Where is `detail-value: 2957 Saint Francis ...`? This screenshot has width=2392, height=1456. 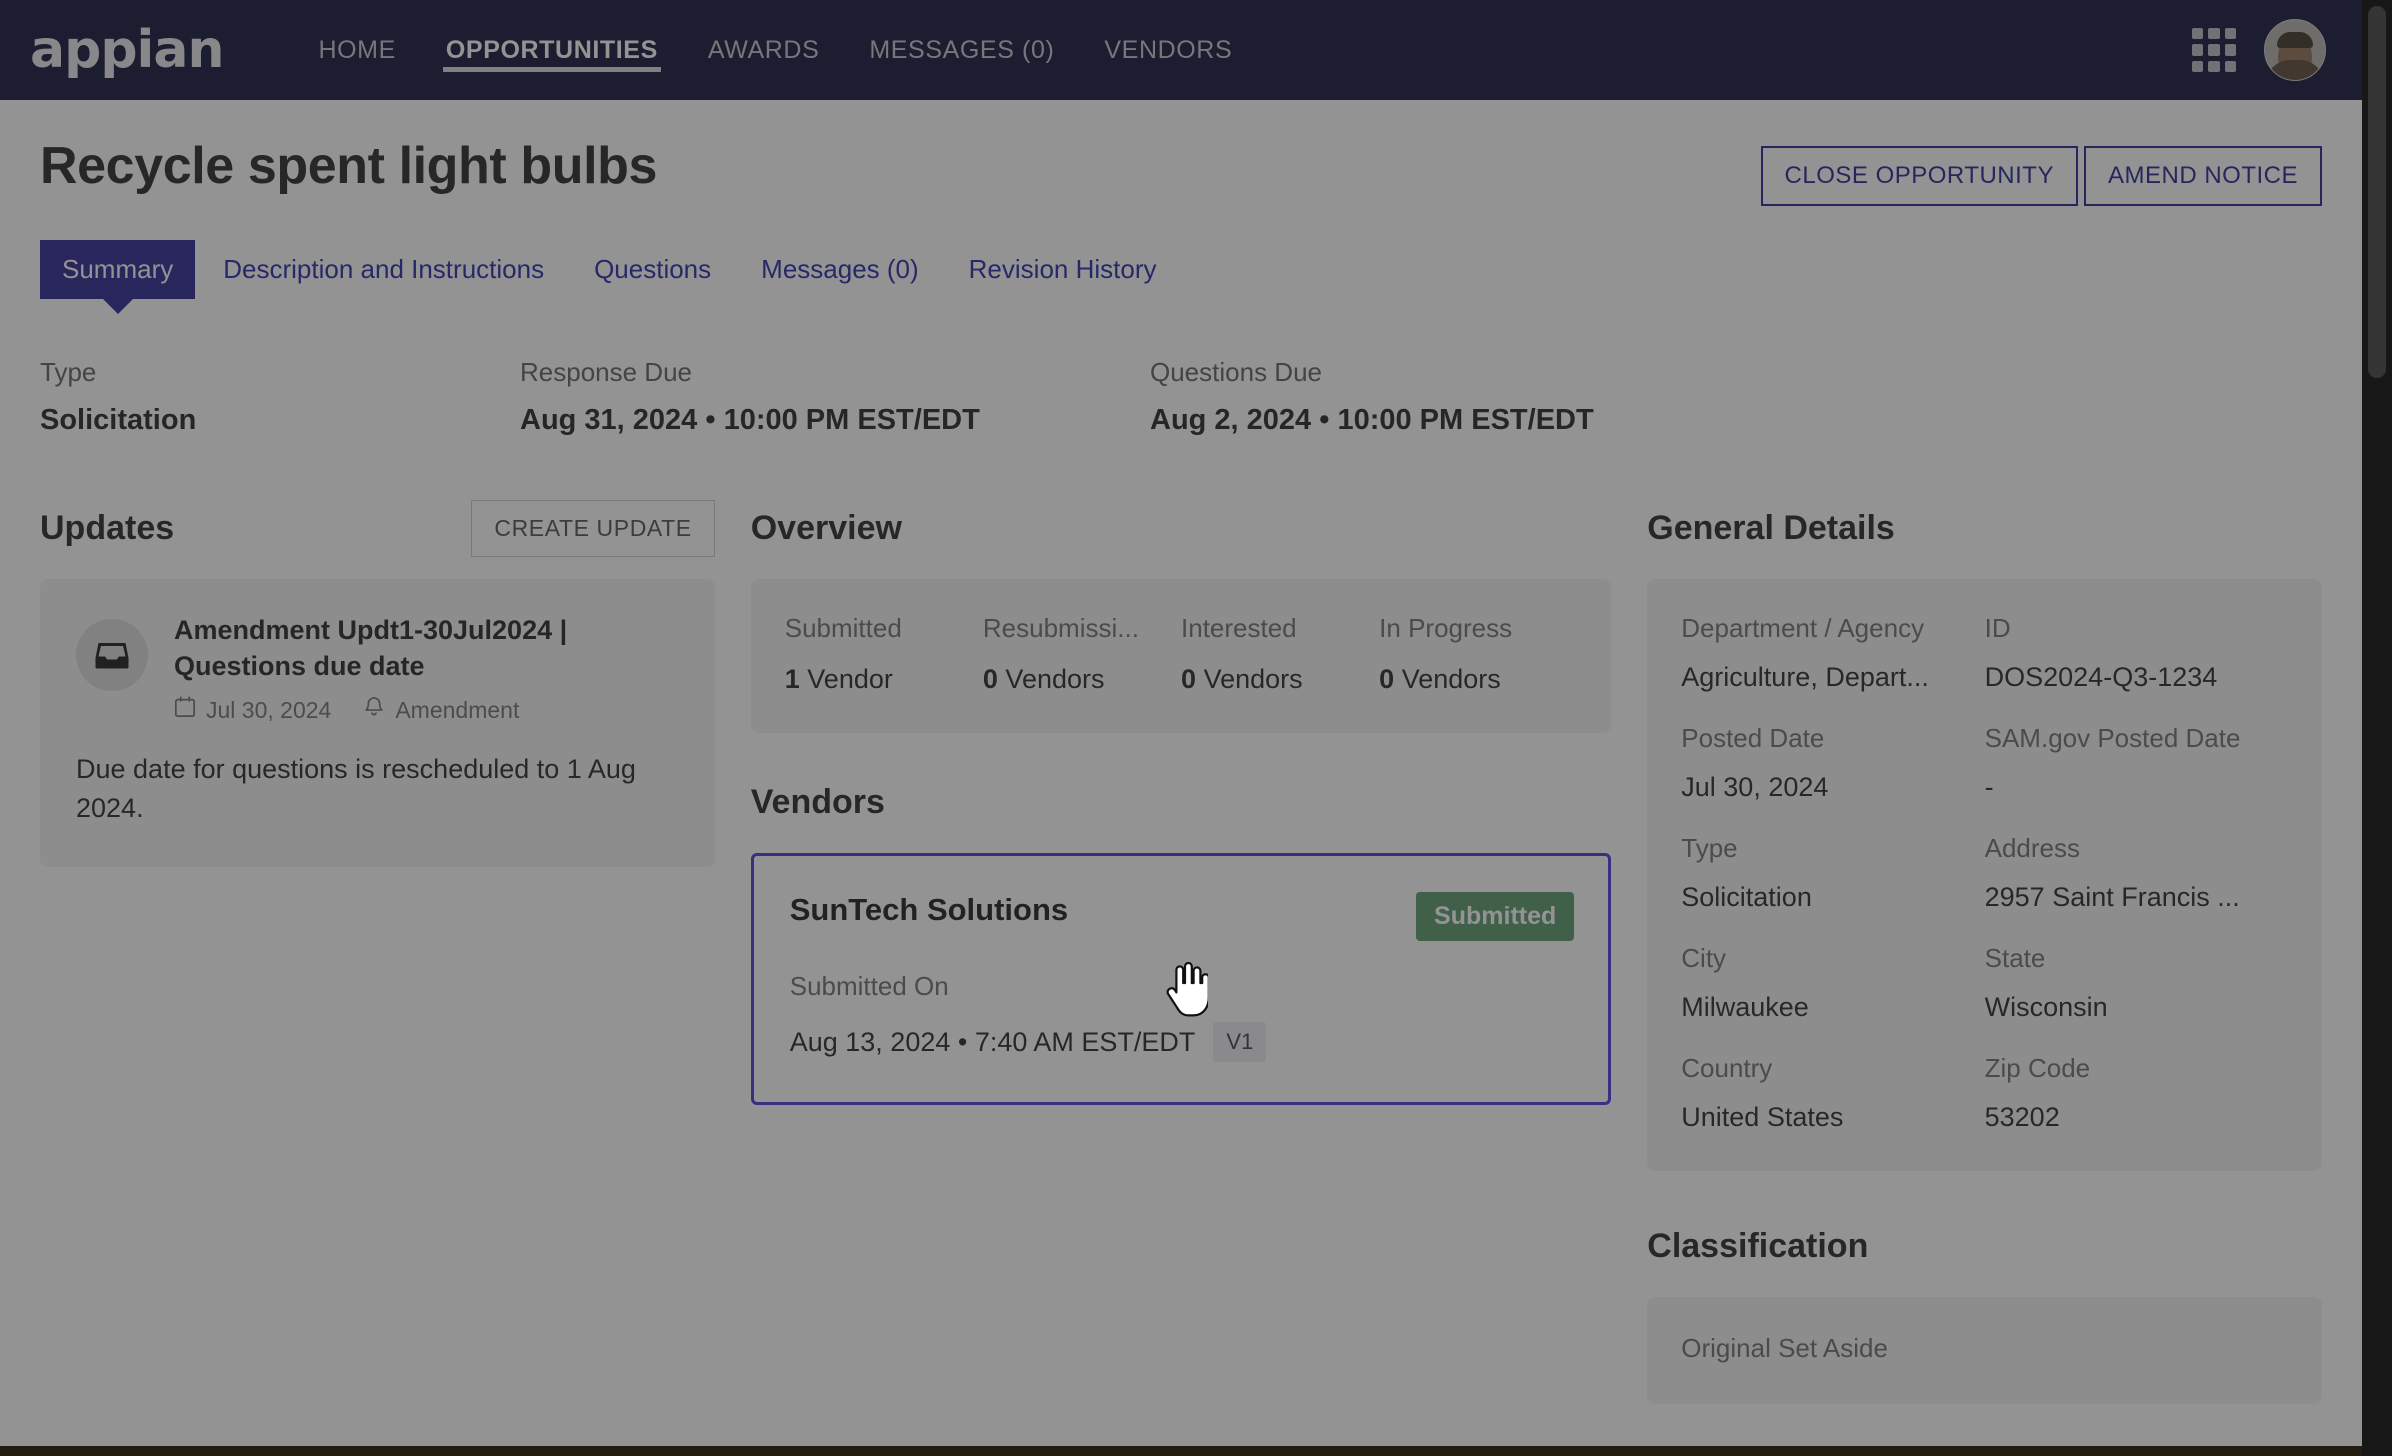
detail-value: 2957 Saint Francis ... is located at coordinates (2112, 897).